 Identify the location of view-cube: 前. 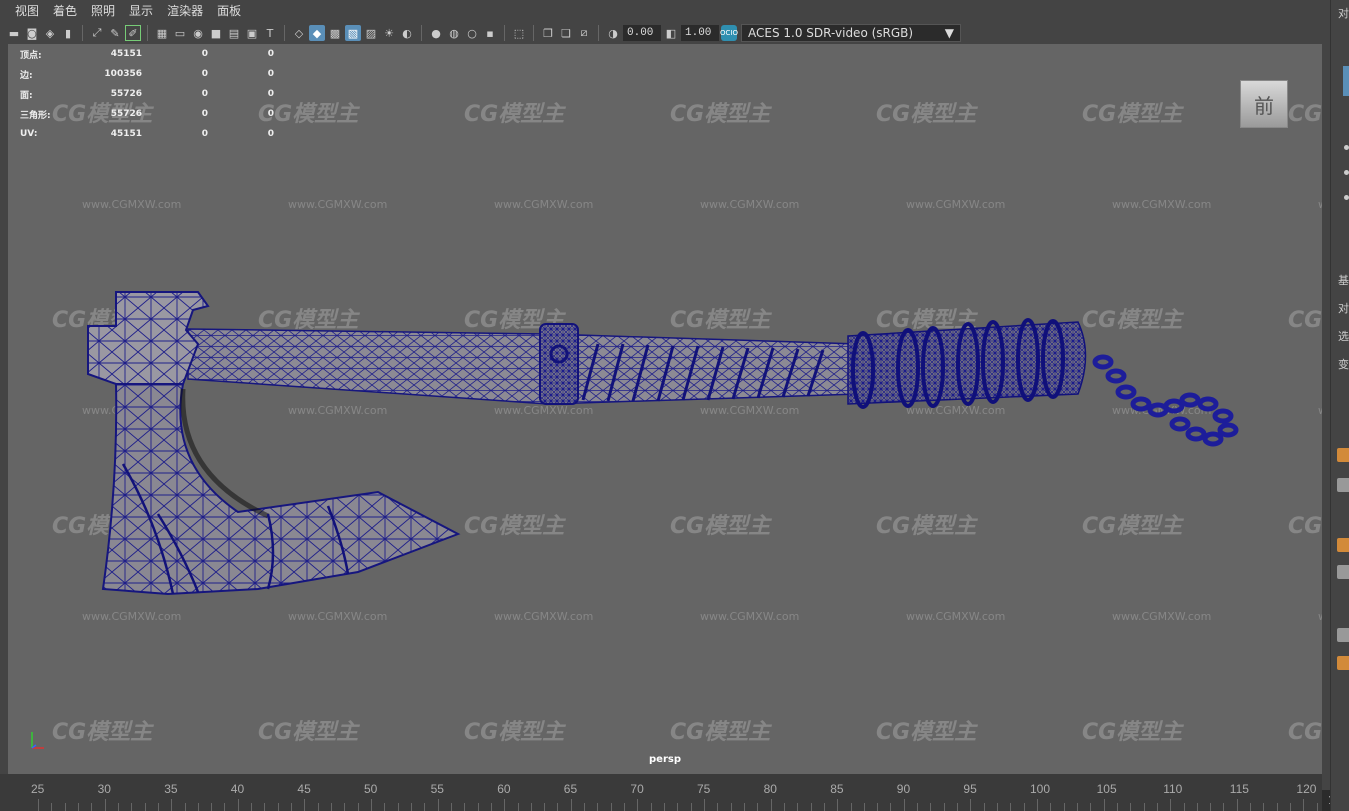
(1264, 104).